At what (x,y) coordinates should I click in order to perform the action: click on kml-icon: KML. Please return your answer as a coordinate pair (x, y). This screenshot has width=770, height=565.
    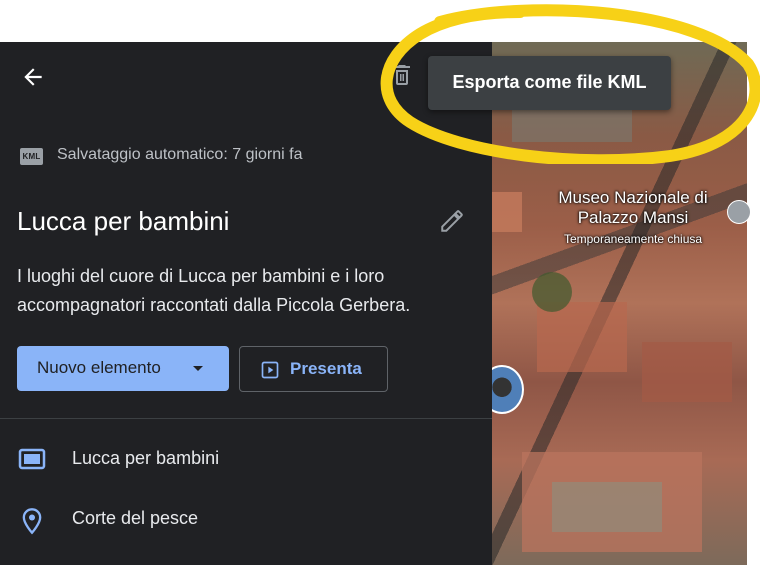
    Looking at the image, I should click on (31, 156).